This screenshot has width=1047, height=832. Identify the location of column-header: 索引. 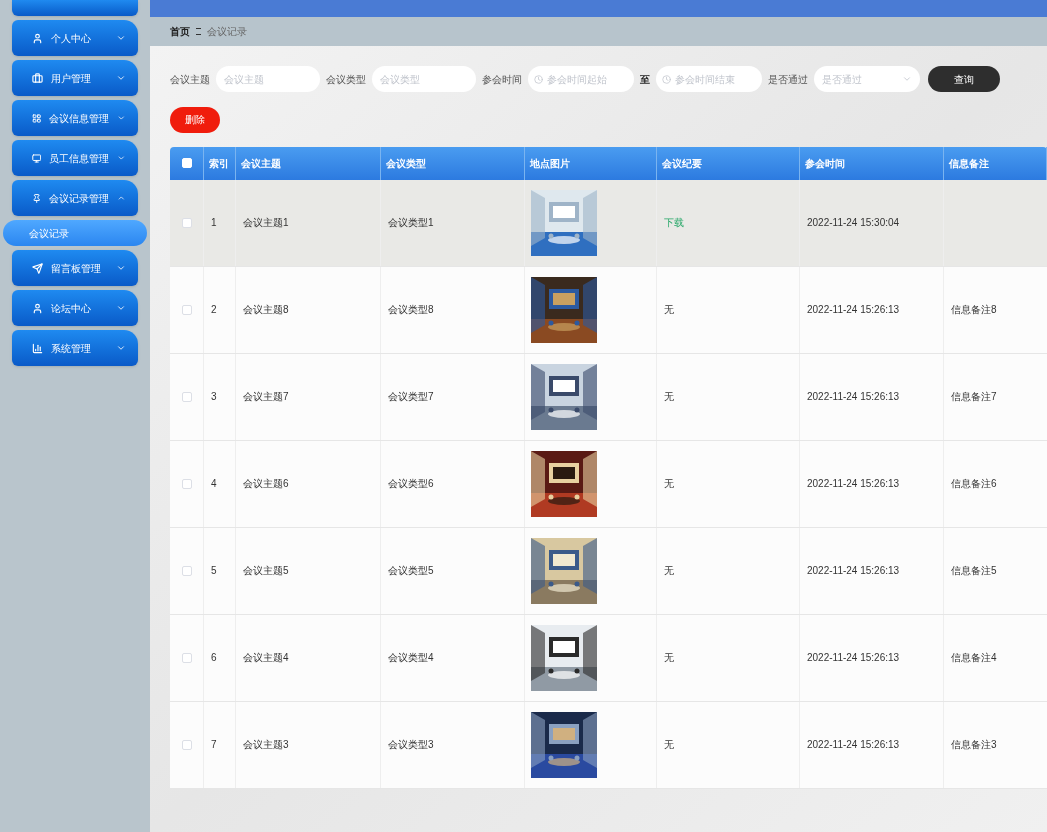
(220, 163).